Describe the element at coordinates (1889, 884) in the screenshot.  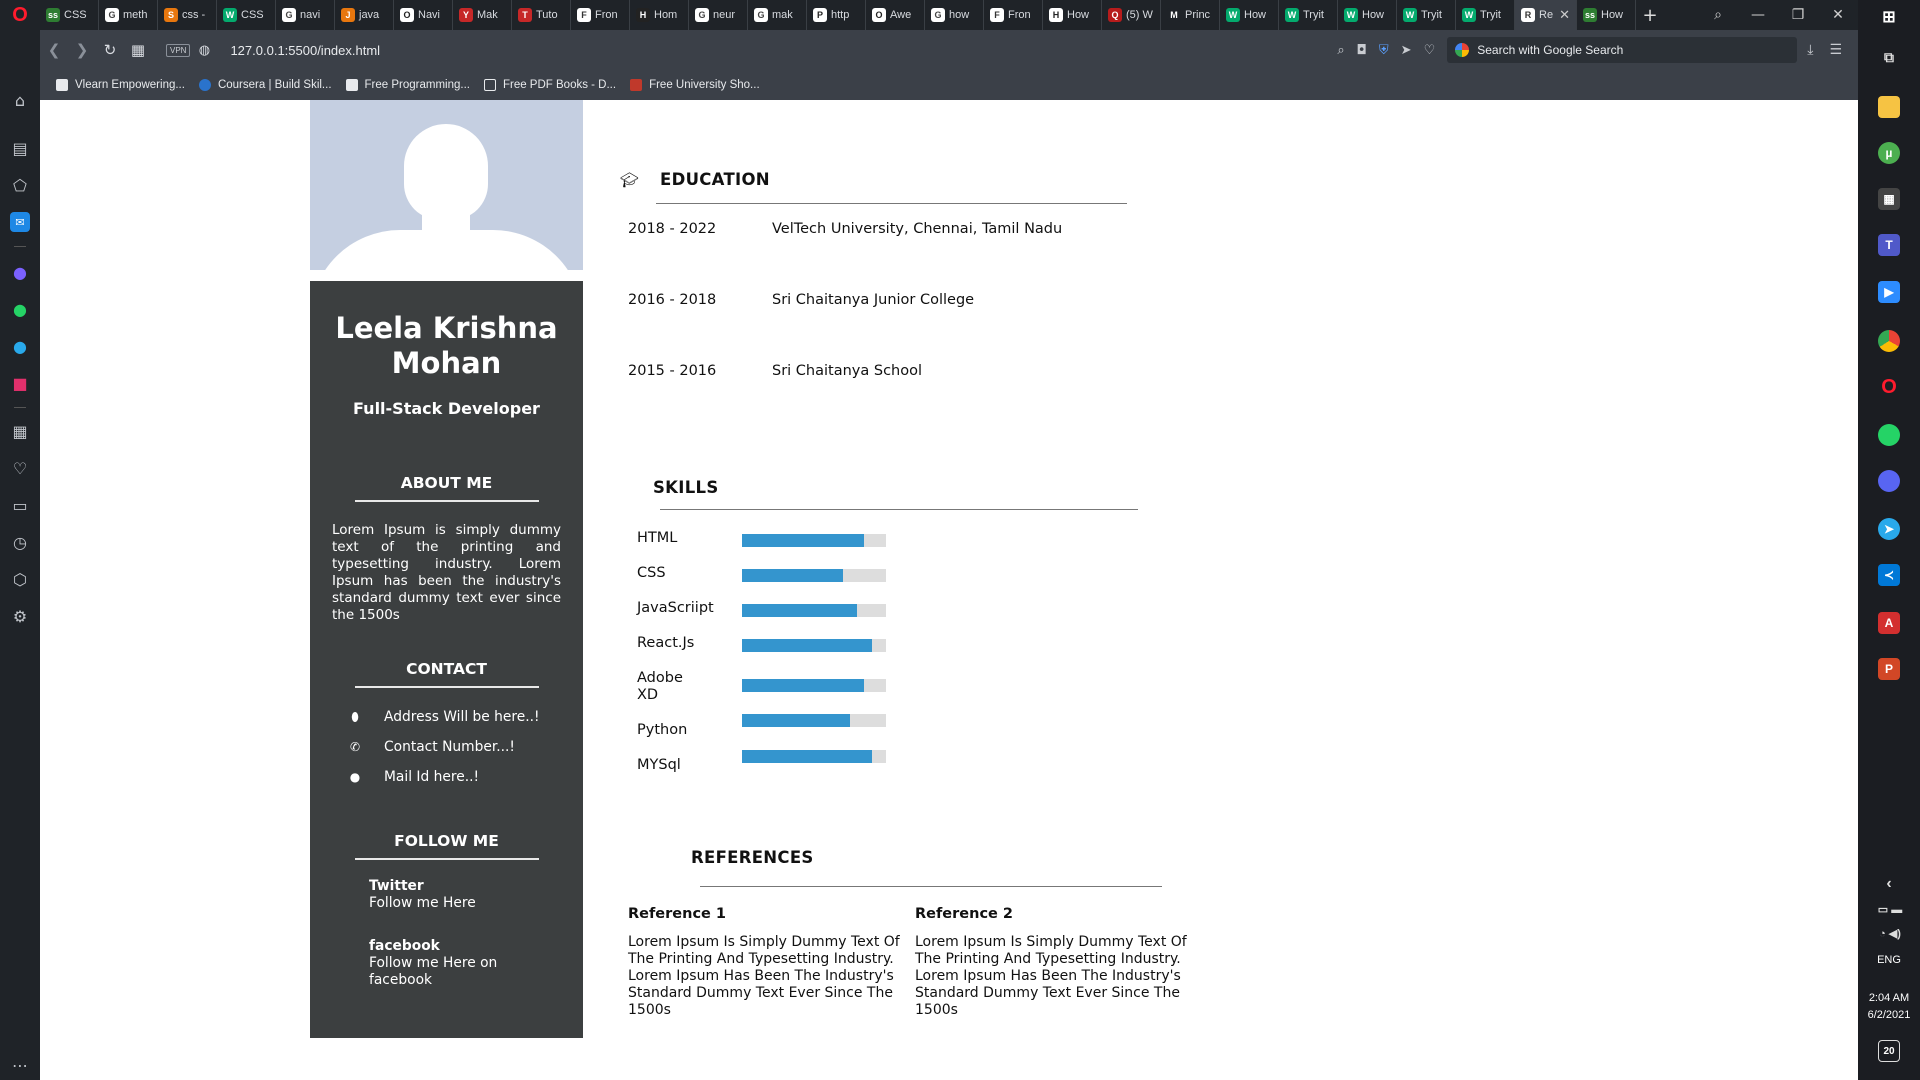
I see `chevron-left-icon: ‹` at that location.